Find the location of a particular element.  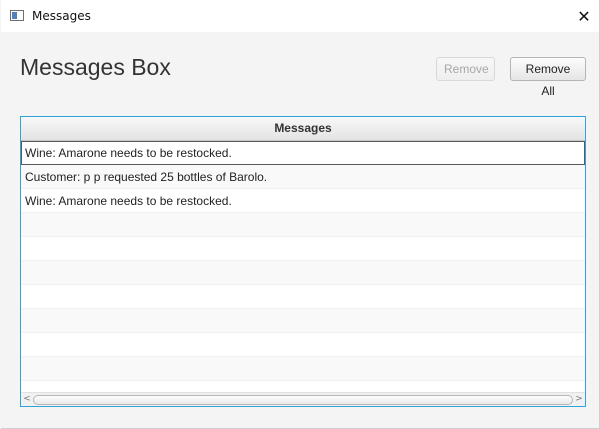

column-header-messages: Messages is located at coordinates (303, 129).